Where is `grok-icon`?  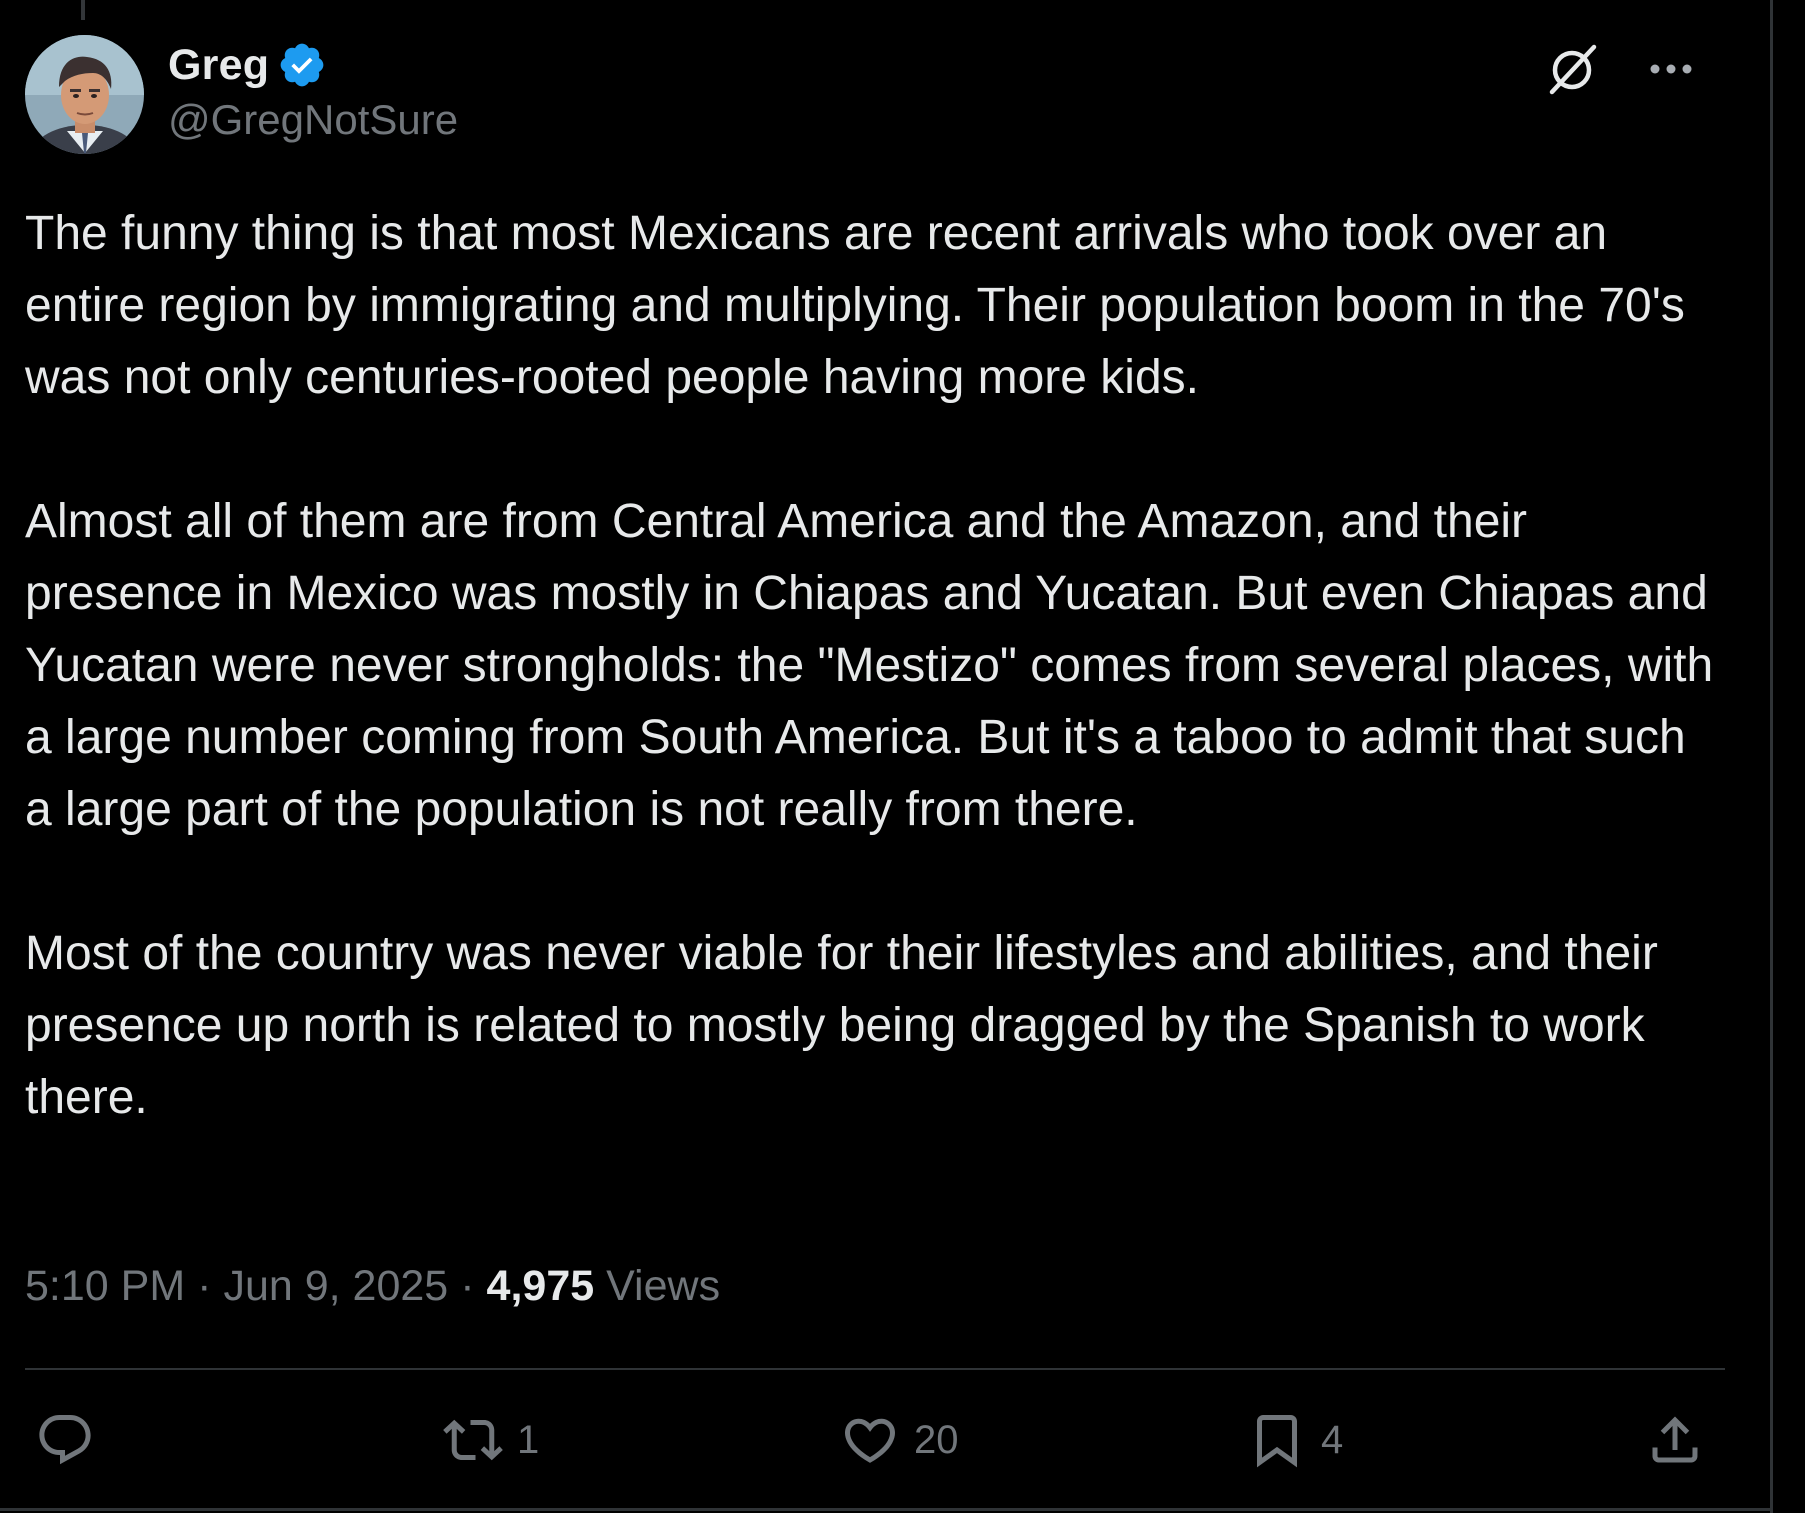
grok-icon is located at coordinates (1573, 69).